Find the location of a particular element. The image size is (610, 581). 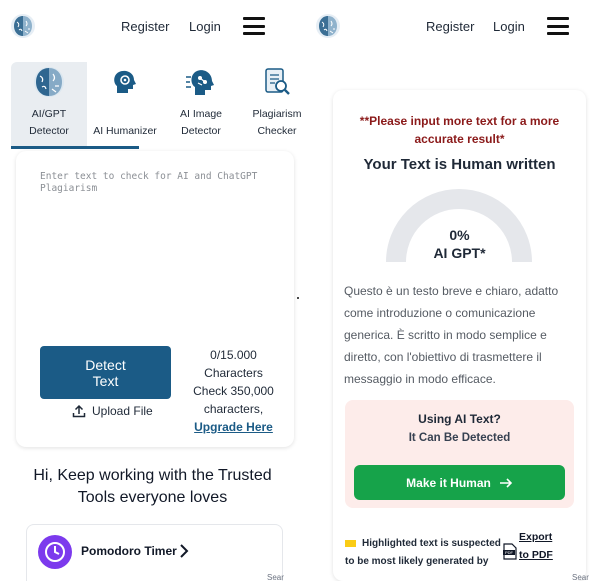

analyzed-text-line: generica. È scritto in modo semplice e is located at coordinates (445, 335).